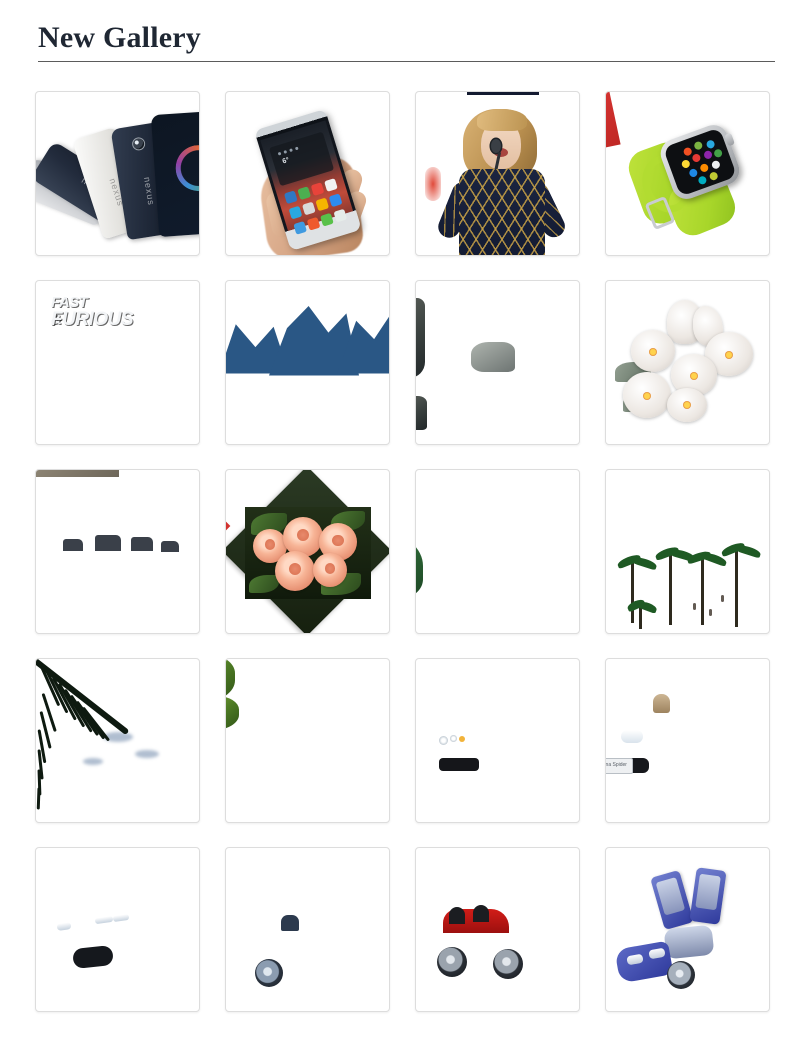 The width and height of the screenshot is (800, 1040). Describe the element at coordinates (400, 31) in the screenshot. I see `page-header: New Gallery` at that location.